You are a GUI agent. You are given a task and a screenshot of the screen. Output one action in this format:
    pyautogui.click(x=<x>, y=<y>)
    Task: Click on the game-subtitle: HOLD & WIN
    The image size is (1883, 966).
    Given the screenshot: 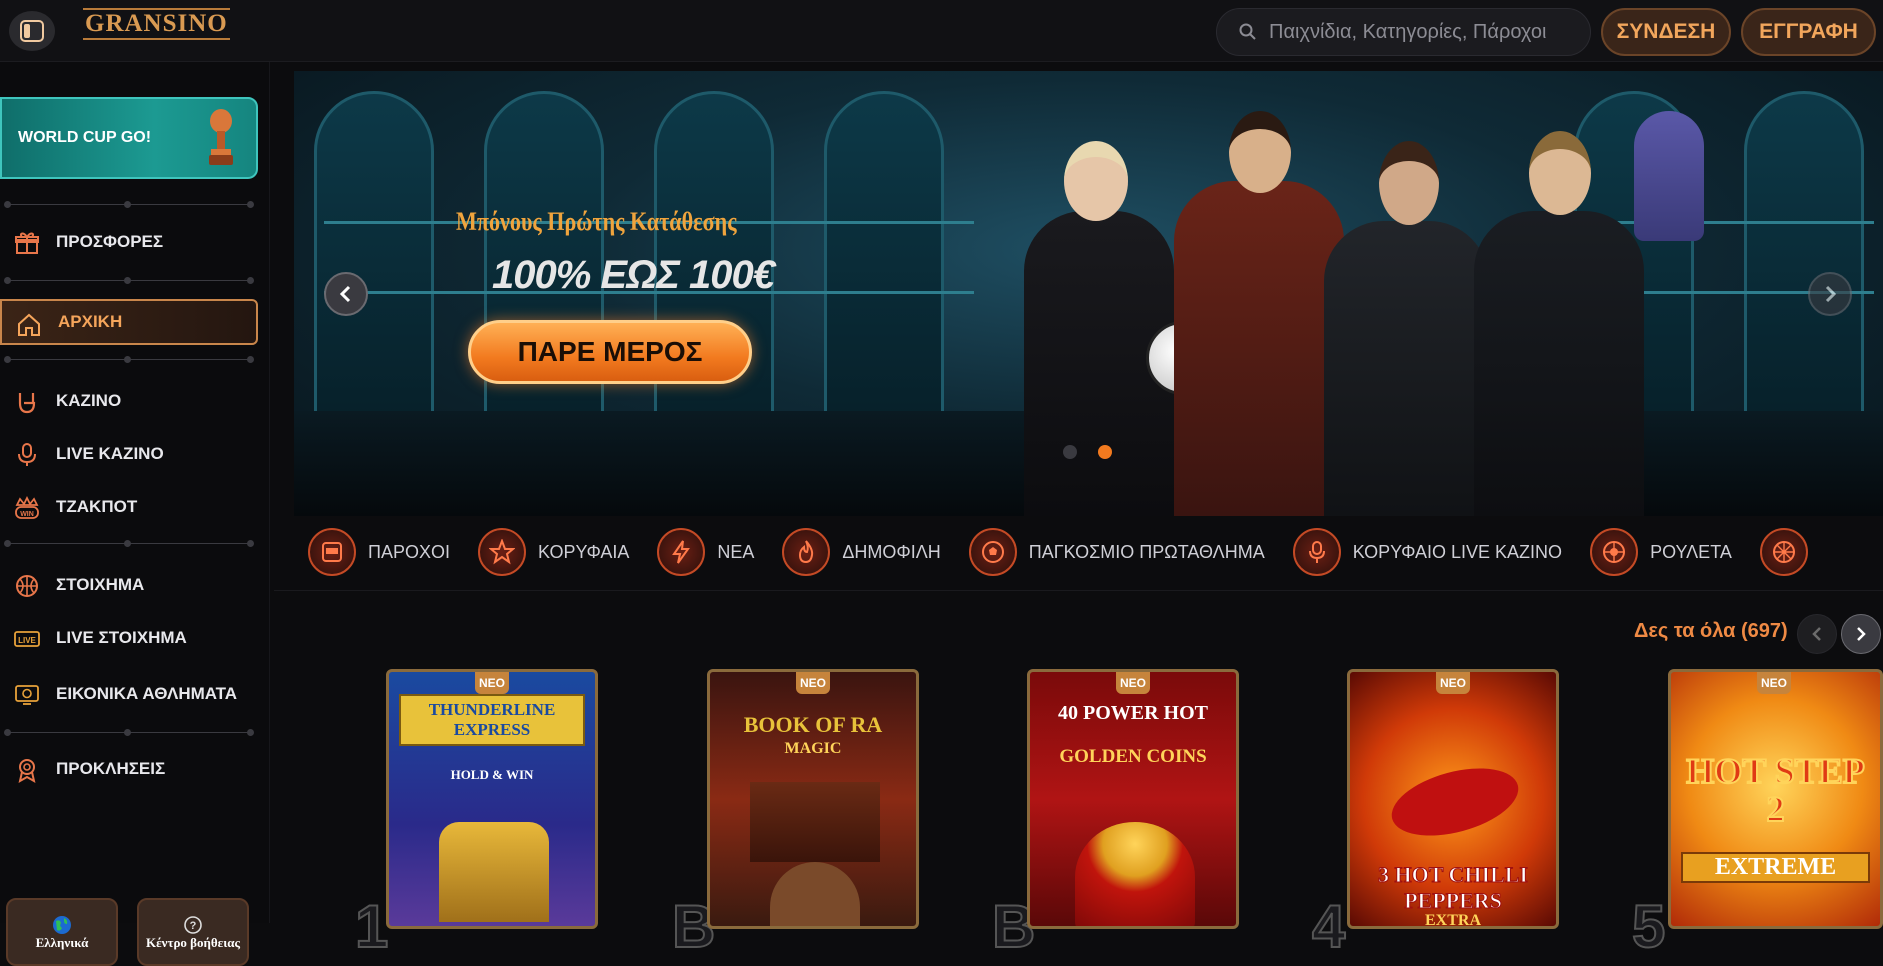 What is the action you would take?
    pyautogui.click(x=492, y=774)
    